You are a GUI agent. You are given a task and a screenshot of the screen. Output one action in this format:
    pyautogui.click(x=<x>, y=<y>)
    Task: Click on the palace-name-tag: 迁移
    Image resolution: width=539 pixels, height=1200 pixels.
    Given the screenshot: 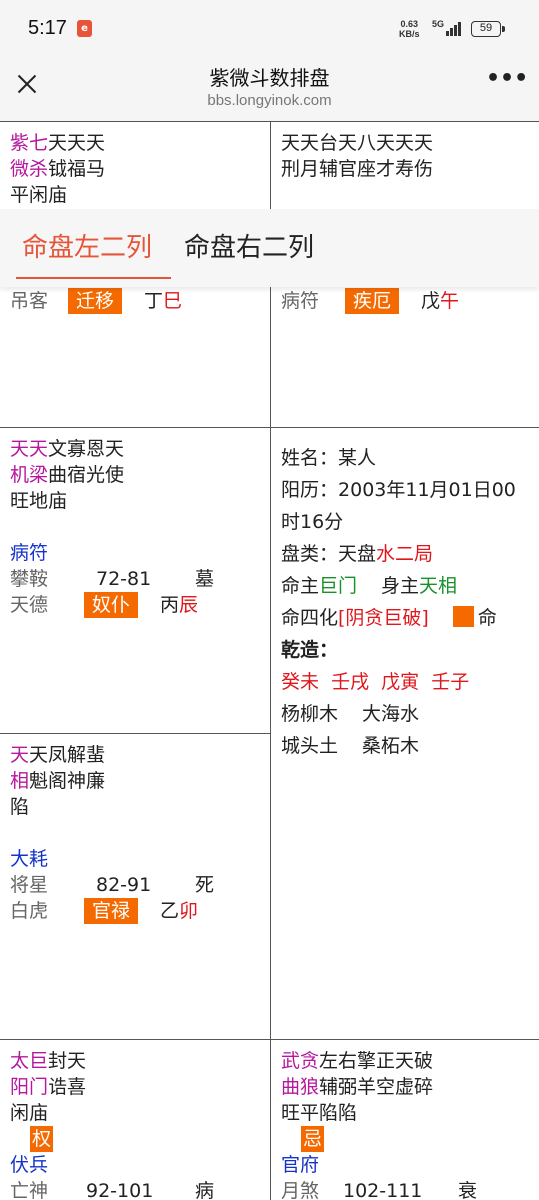 What is the action you would take?
    pyautogui.click(x=95, y=301)
    